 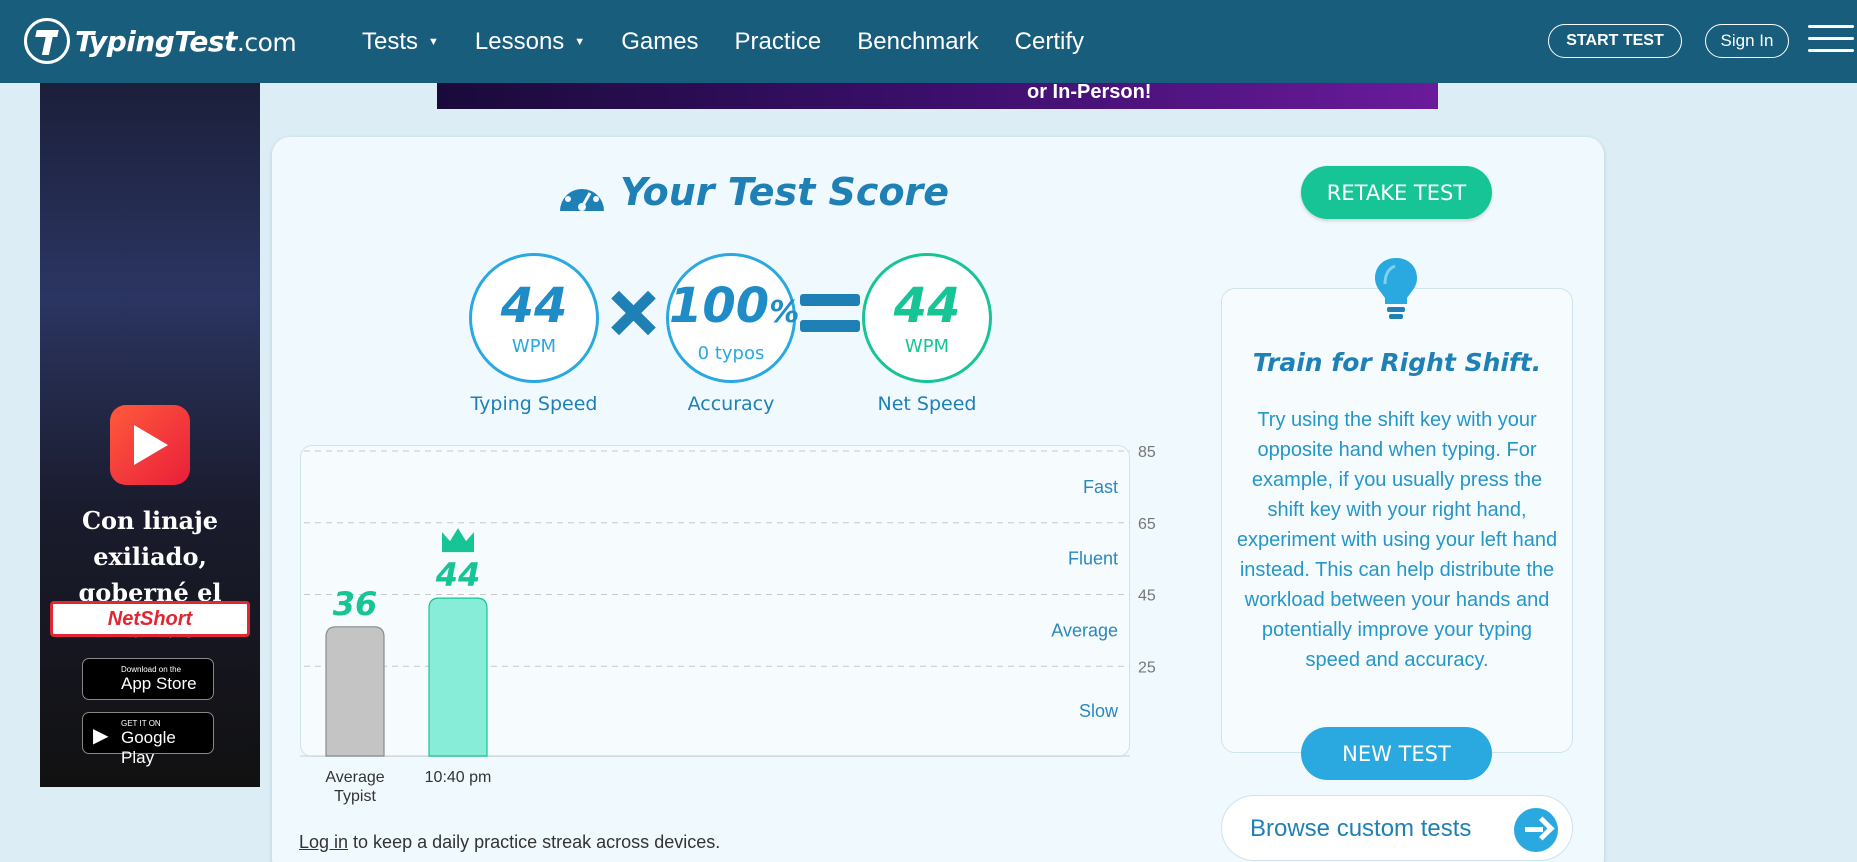 I want to click on ad-app-icon, so click(x=150, y=445).